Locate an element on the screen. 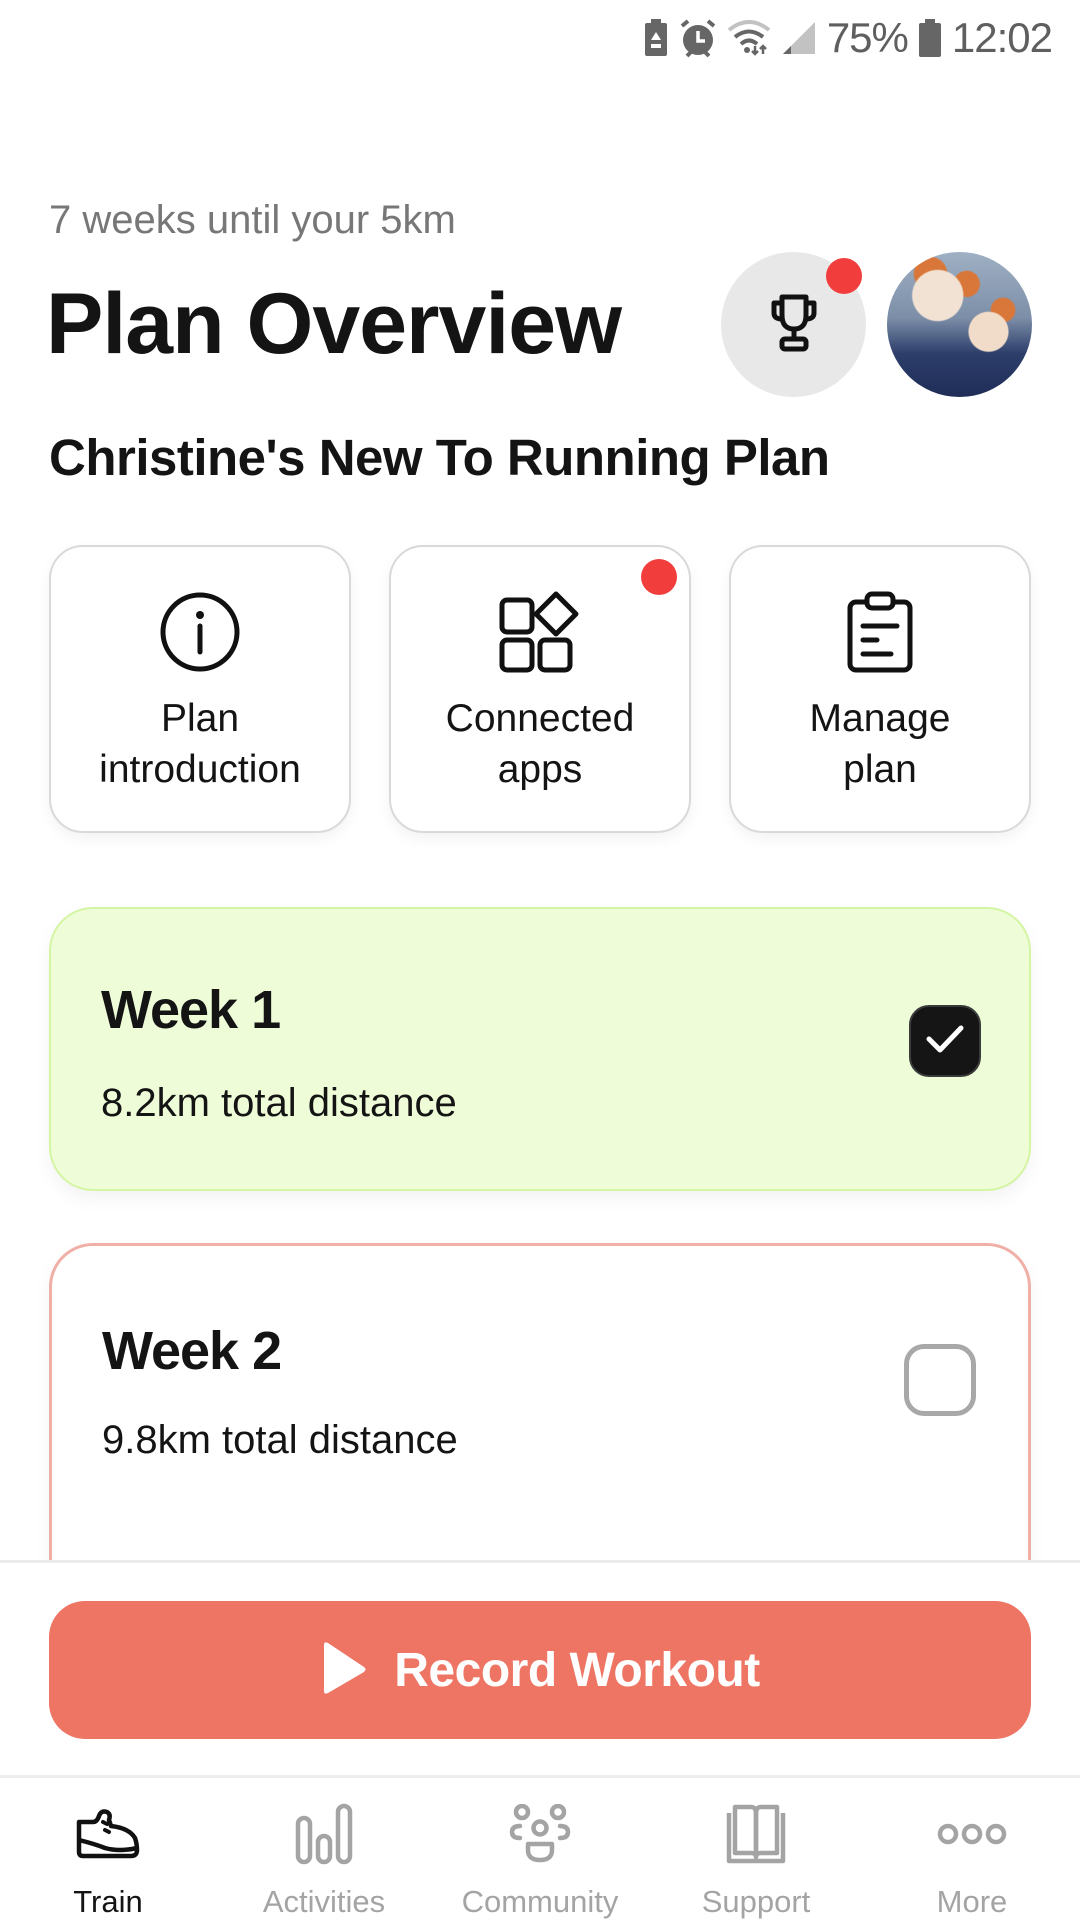 This screenshot has width=1080, height=1920. nav-support: Support is located at coordinates (756, 1849).